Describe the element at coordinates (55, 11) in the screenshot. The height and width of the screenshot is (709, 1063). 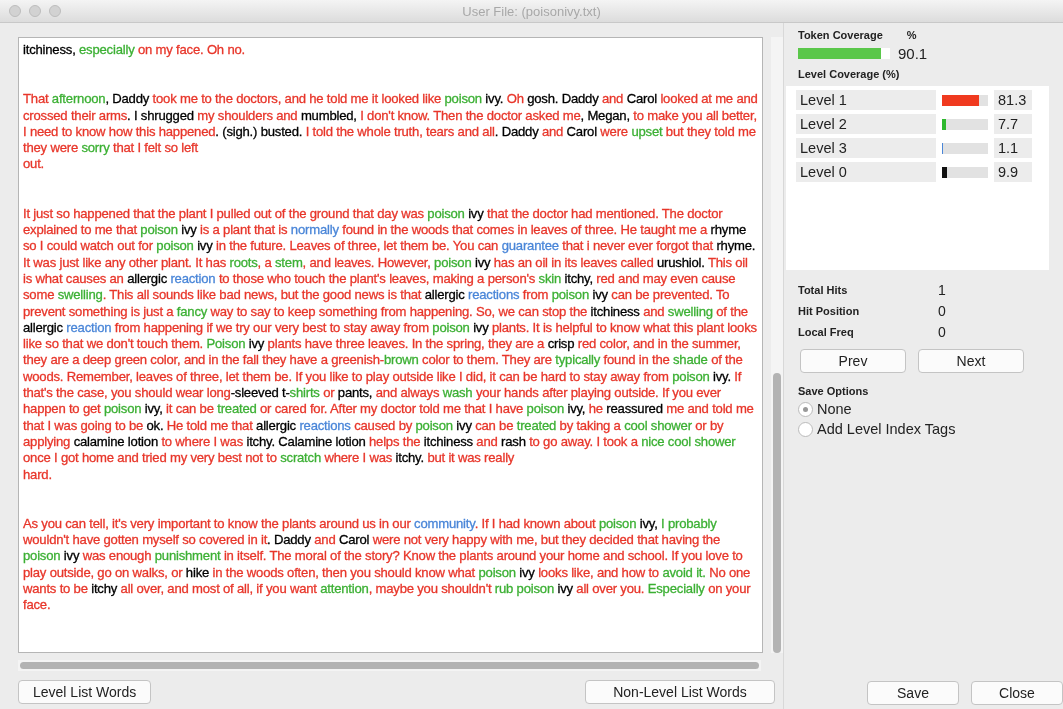
I see `zoom-window-icon` at that location.